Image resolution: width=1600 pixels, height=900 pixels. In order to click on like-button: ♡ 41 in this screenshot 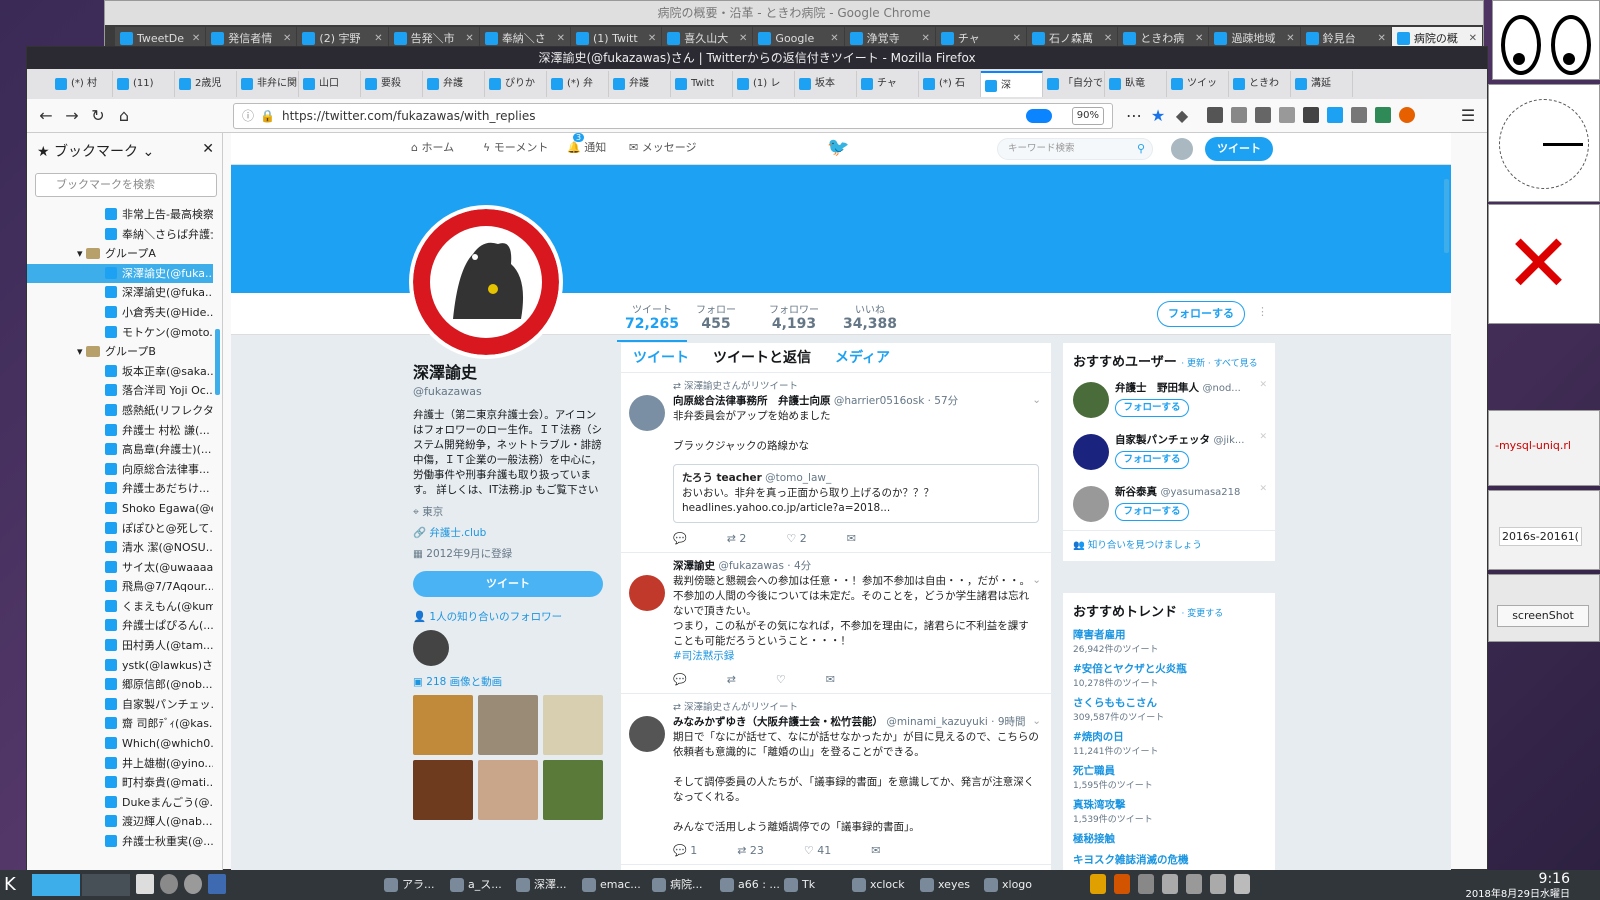, I will do `click(817, 850)`.